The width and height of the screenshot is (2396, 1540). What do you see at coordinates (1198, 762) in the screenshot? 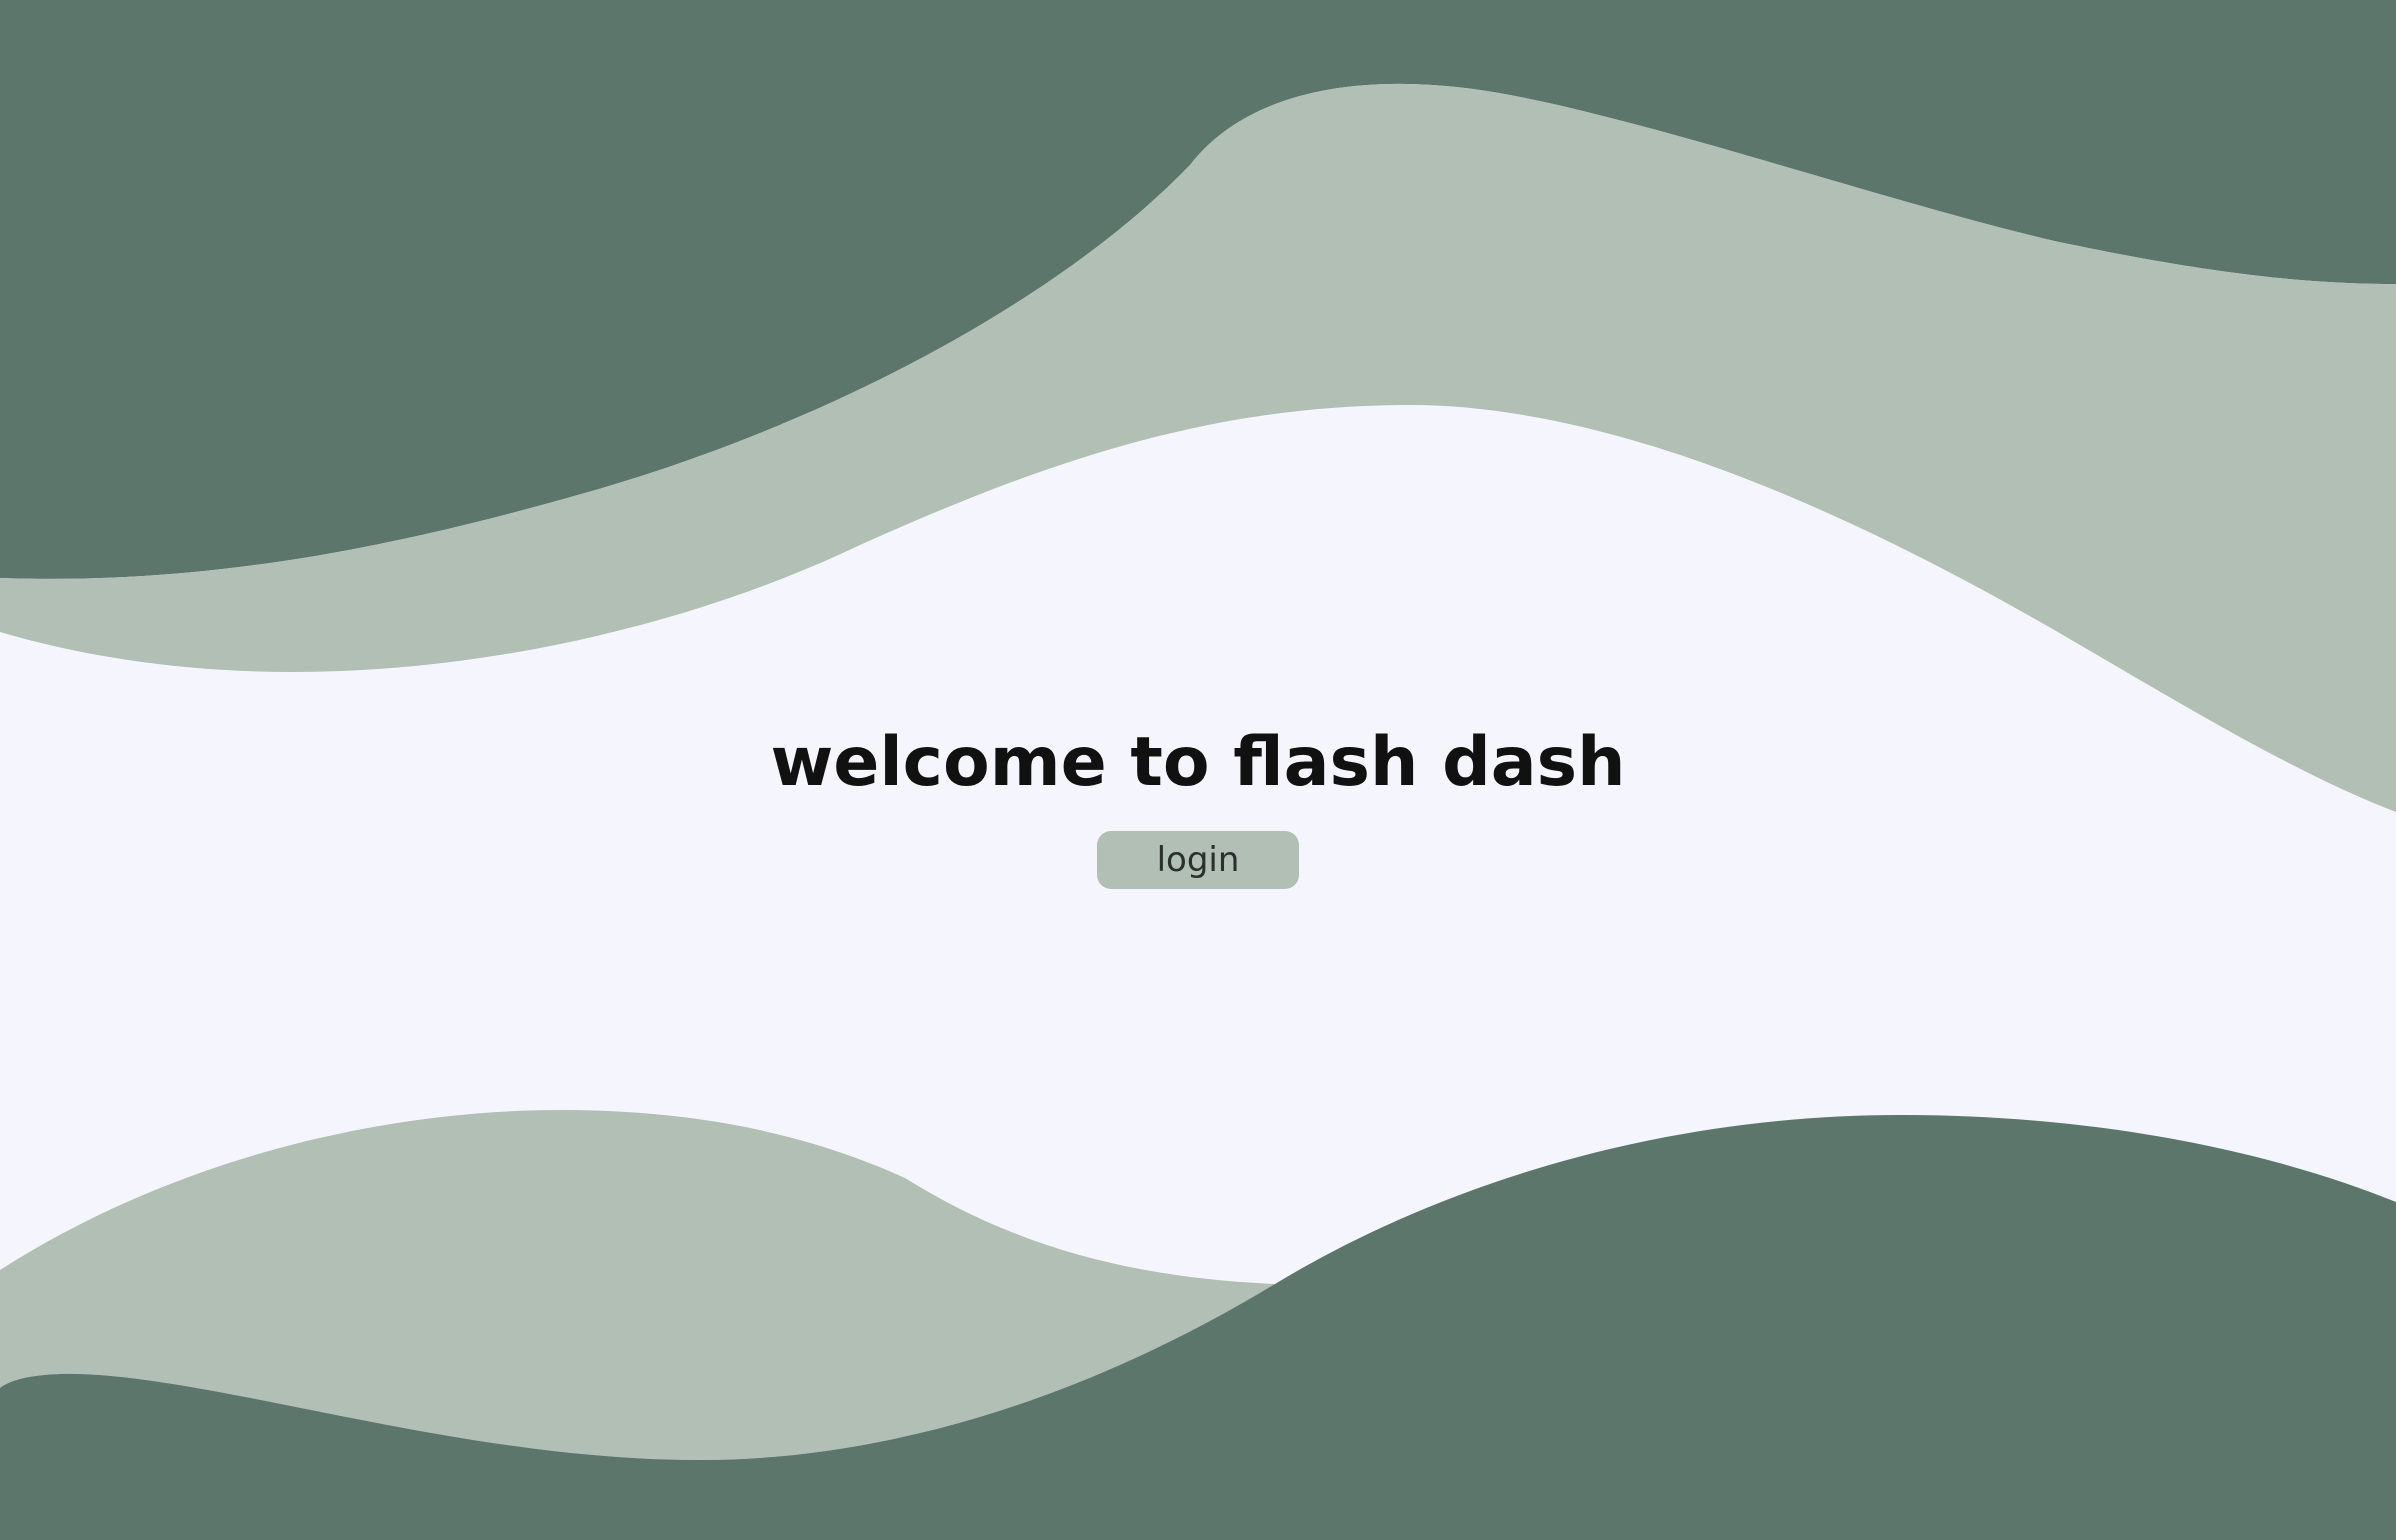
I see `page-title: welcome to flash dash` at bounding box center [1198, 762].